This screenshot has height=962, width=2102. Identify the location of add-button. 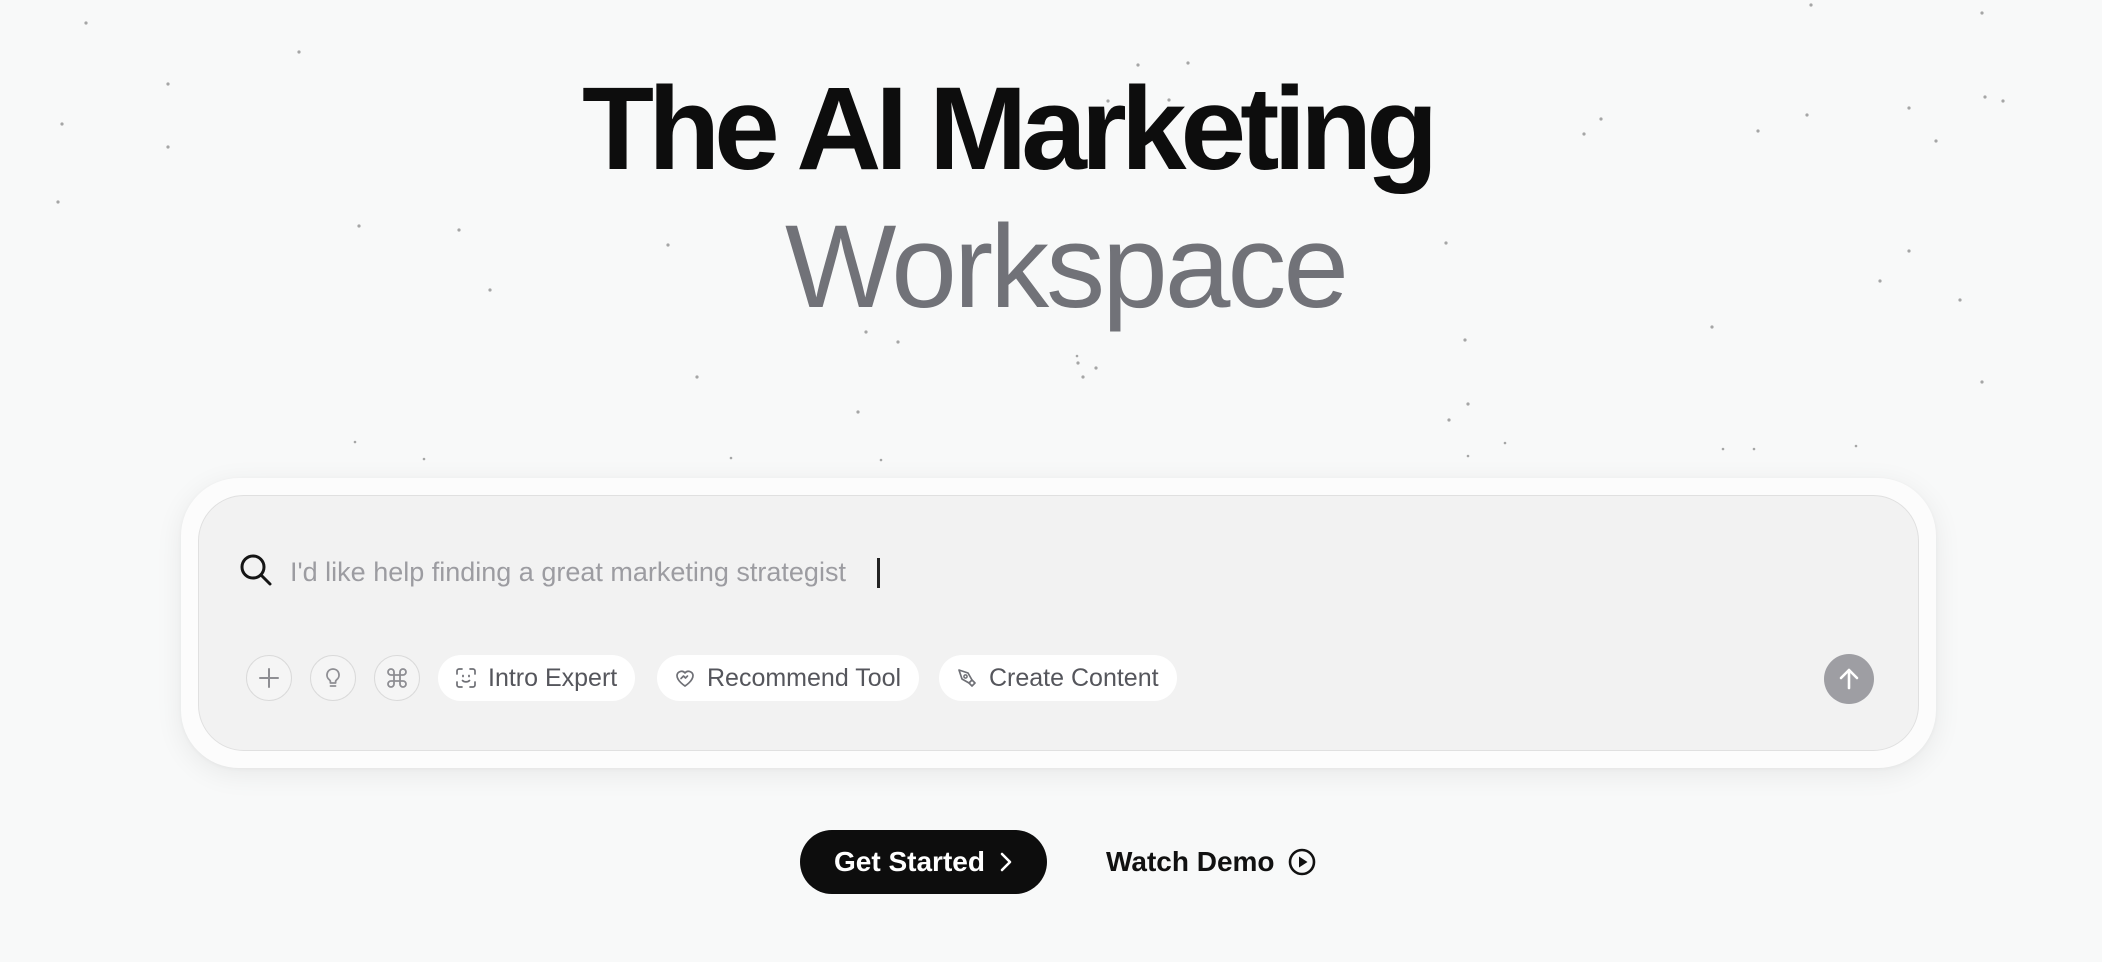
(269, 678).